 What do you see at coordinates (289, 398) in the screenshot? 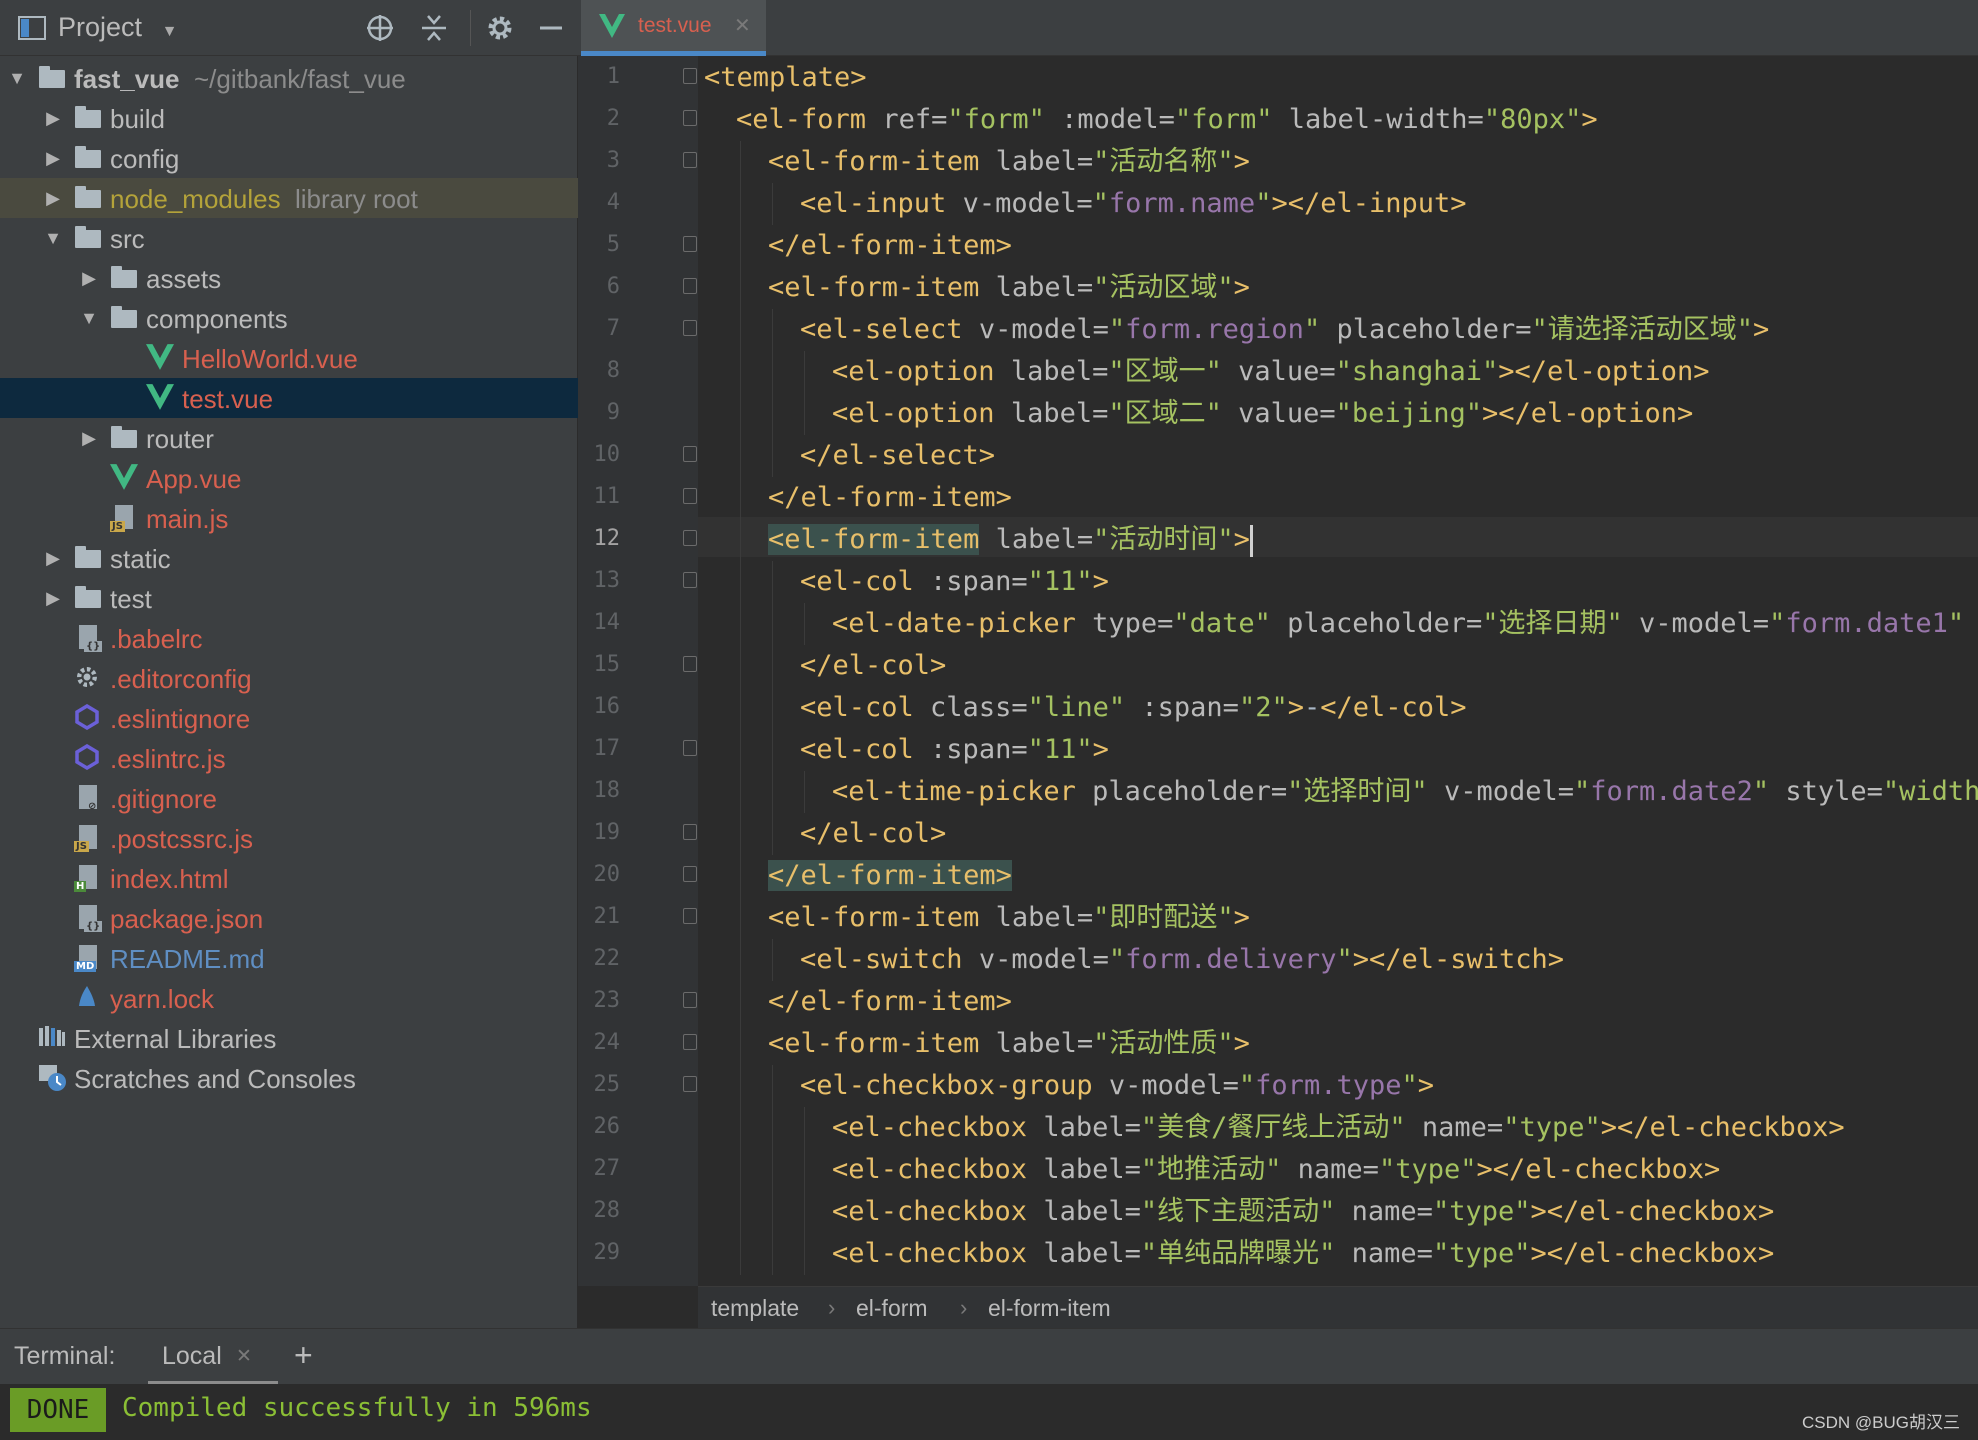
I see `tree-item-test-vue: test.vue` at bounding box center [289, 398].